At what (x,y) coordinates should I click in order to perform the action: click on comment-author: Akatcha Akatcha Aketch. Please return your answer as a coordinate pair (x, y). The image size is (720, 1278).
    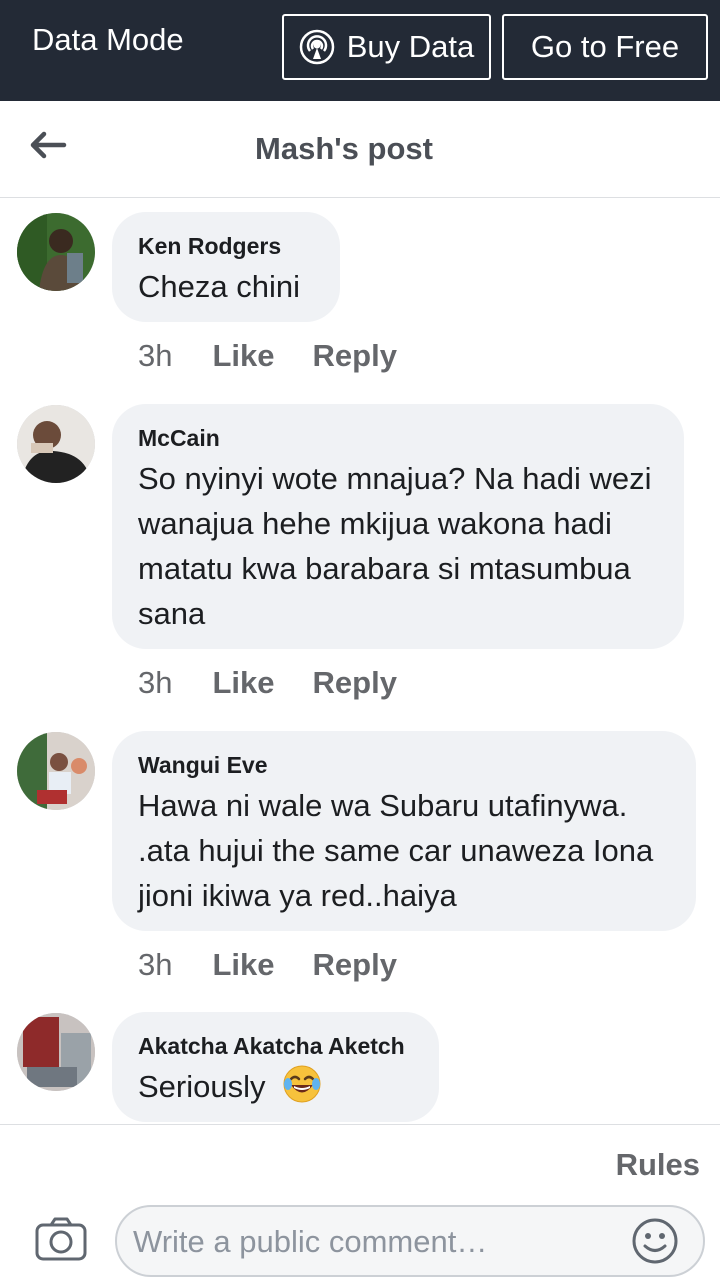
    Looking at the image, I should click on (275, 1046).